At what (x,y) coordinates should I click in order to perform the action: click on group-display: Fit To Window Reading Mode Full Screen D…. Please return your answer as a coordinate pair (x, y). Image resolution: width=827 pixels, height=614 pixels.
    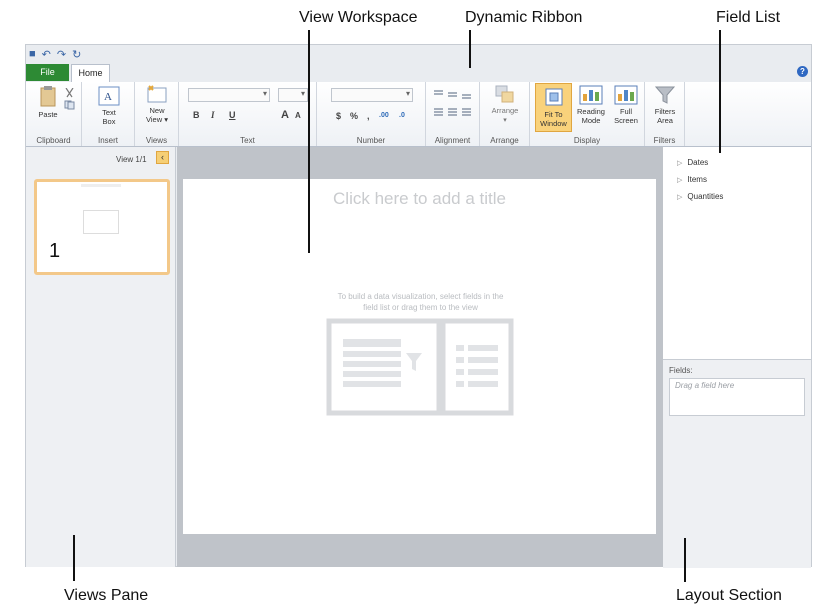
    Looking at the image, I should click on (587, 114).